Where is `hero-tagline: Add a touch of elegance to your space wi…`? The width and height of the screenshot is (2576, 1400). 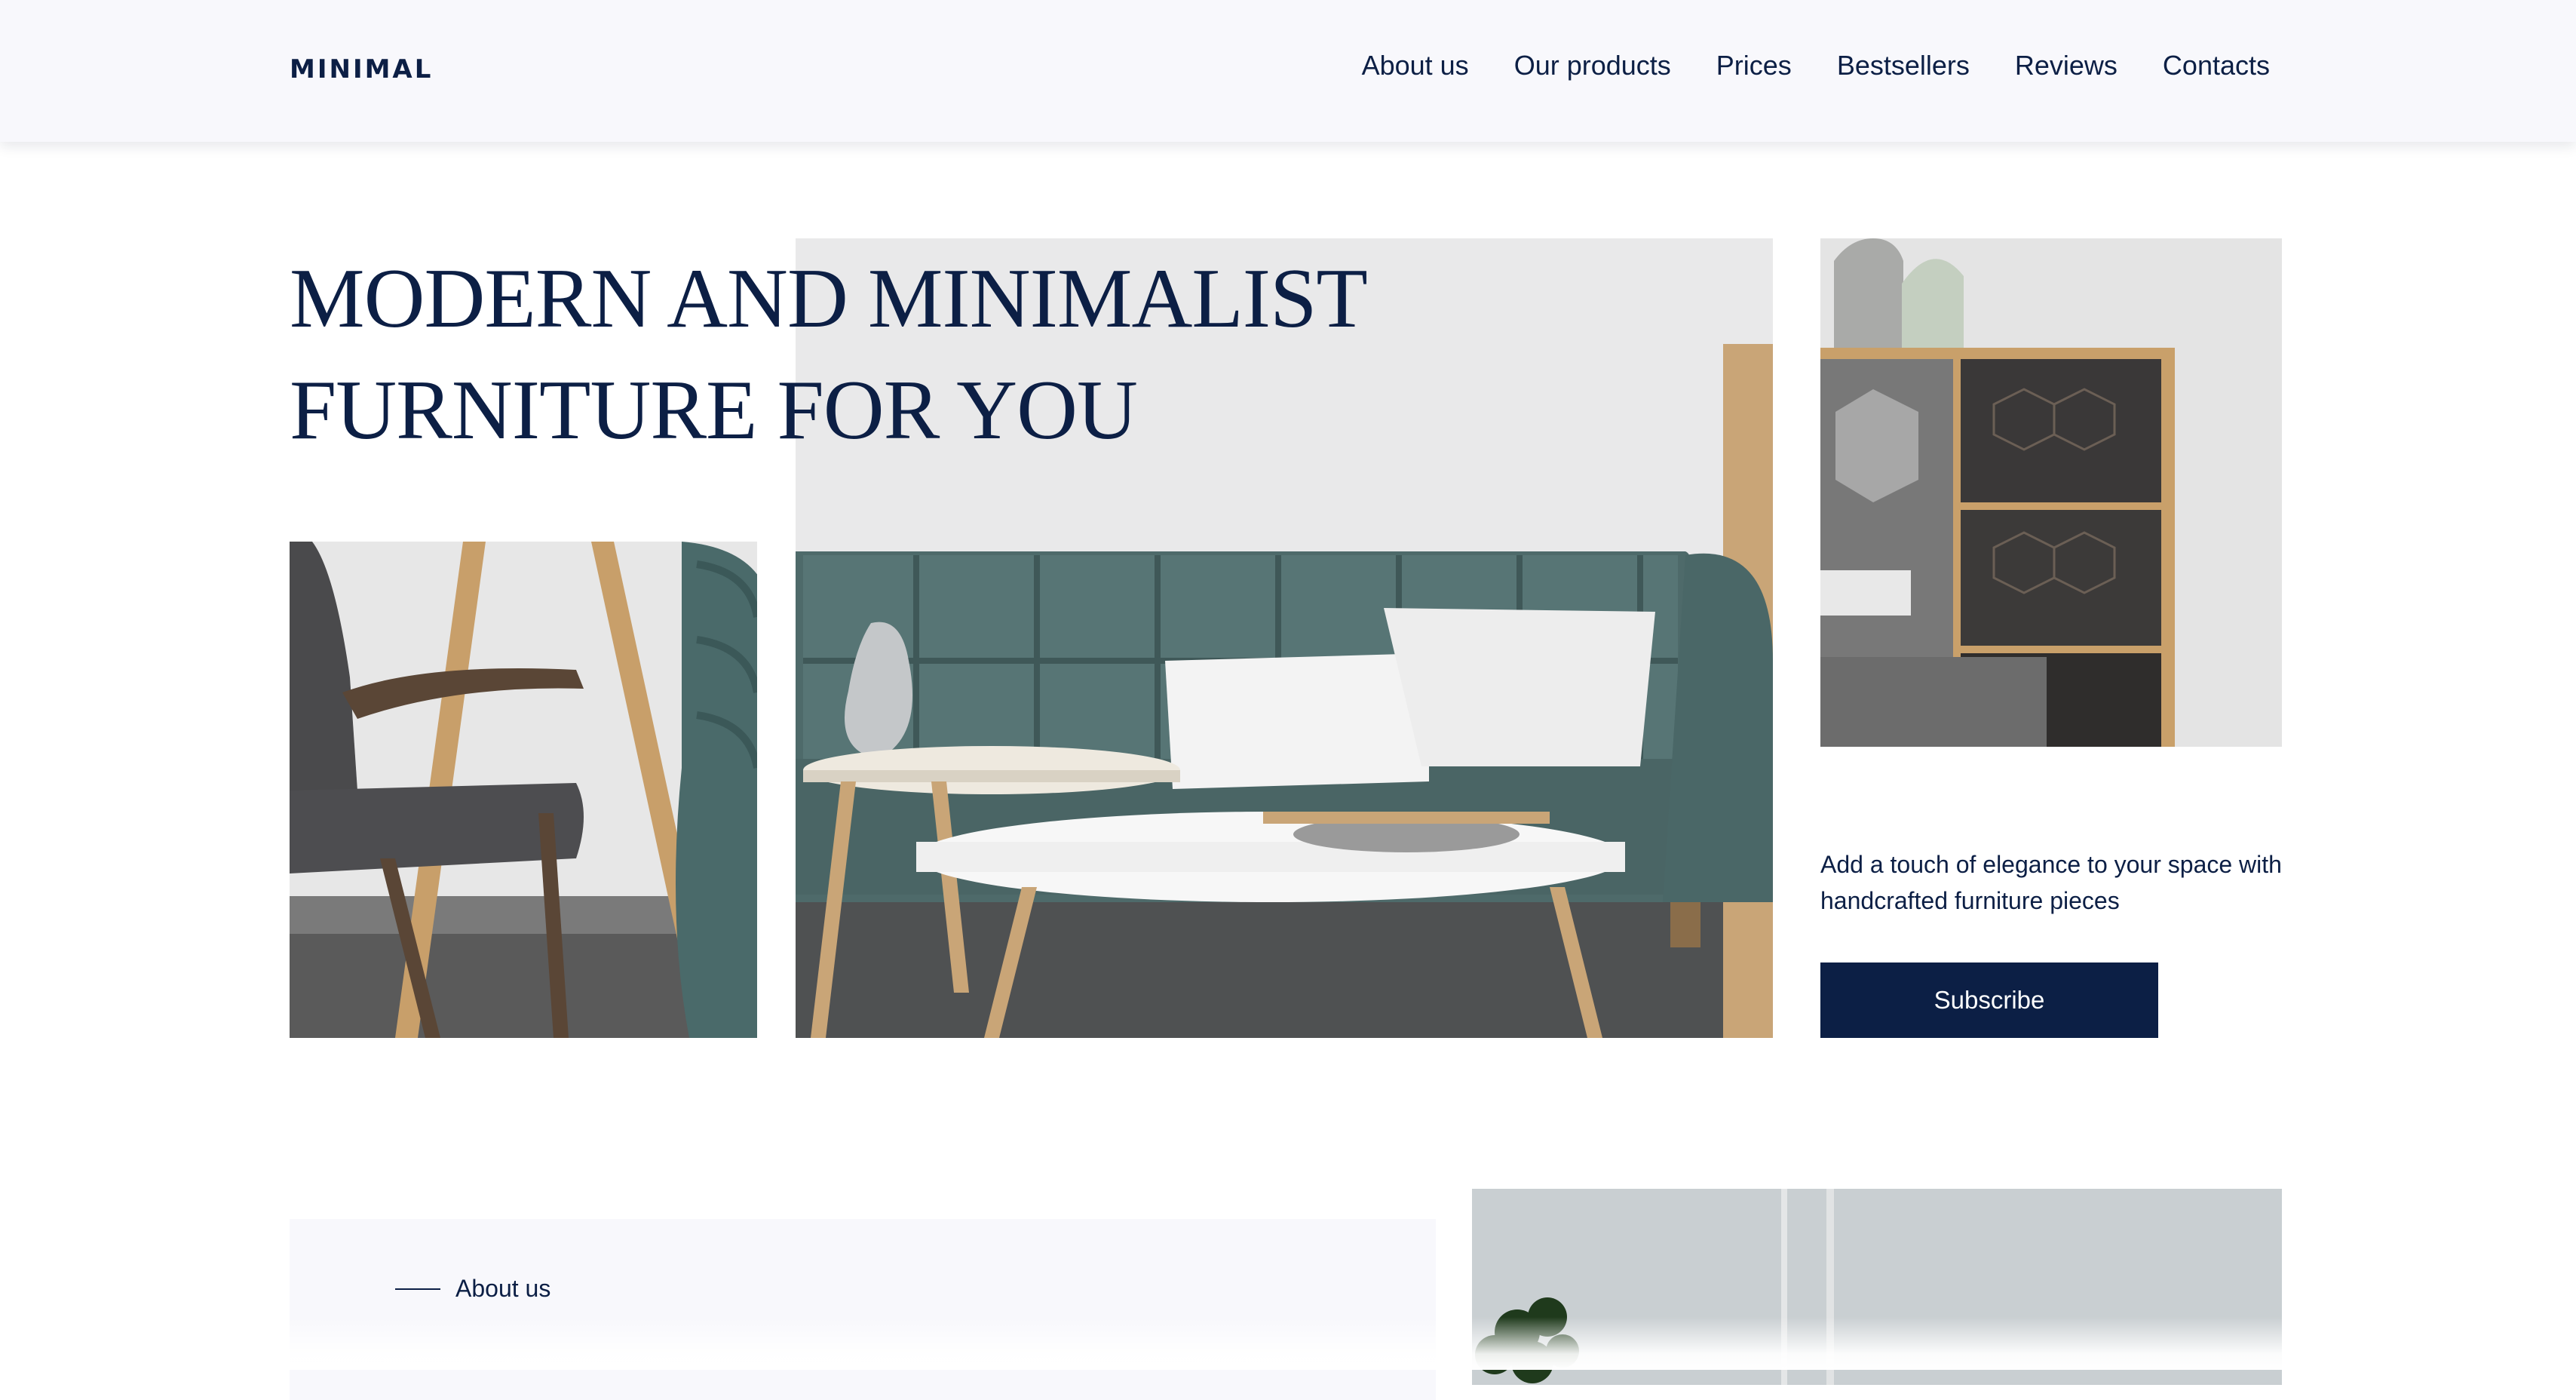 hero-tagline: Add a touch of elegance to your space wi… is located at coordinates (2051, 882).